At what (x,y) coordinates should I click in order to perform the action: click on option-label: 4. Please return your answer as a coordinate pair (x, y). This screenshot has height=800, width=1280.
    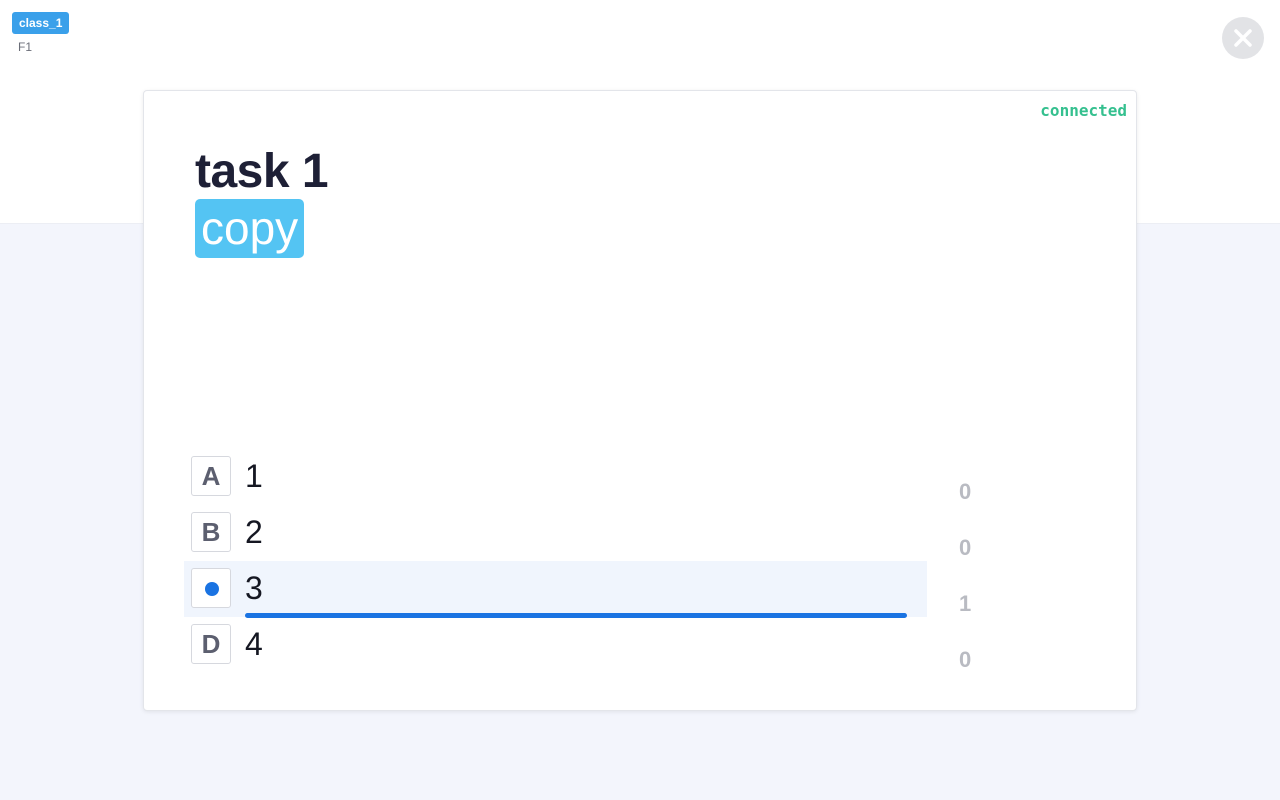
    Looking at the image, I should click on (254, 644).